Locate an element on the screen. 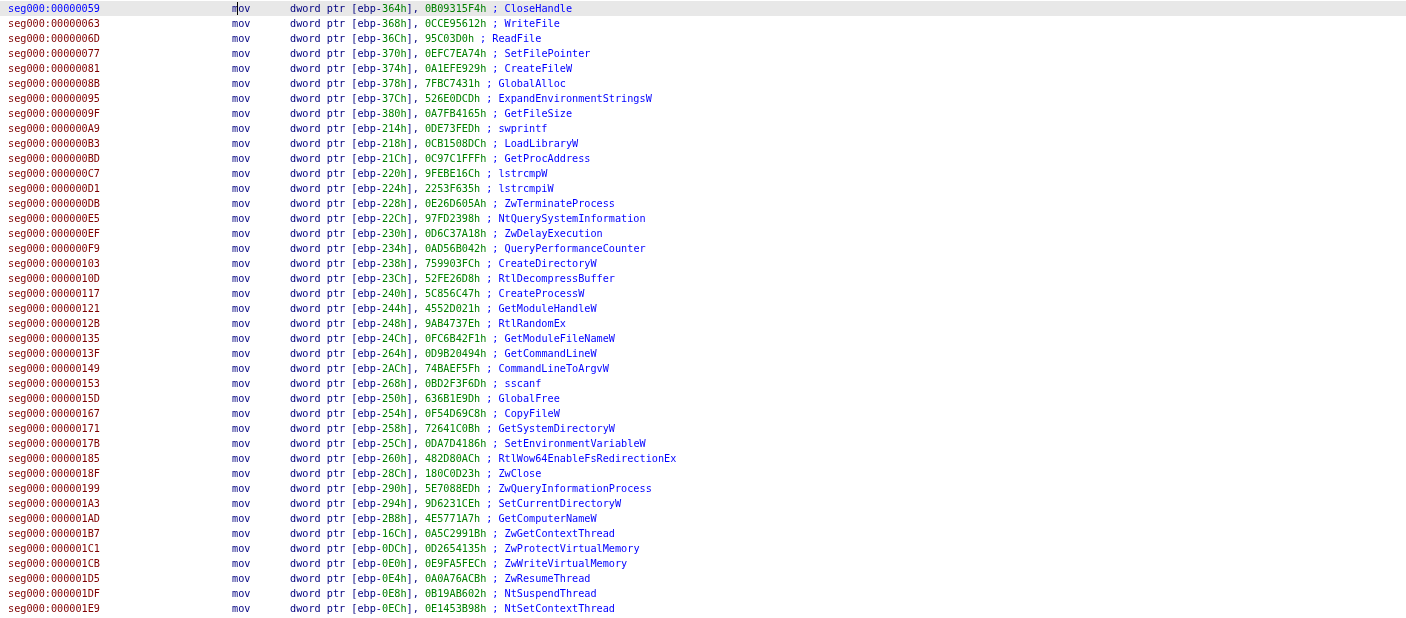  operand: dword ptr [ebp-258h], 72641C0Bh is located at coordinates (385, 428).